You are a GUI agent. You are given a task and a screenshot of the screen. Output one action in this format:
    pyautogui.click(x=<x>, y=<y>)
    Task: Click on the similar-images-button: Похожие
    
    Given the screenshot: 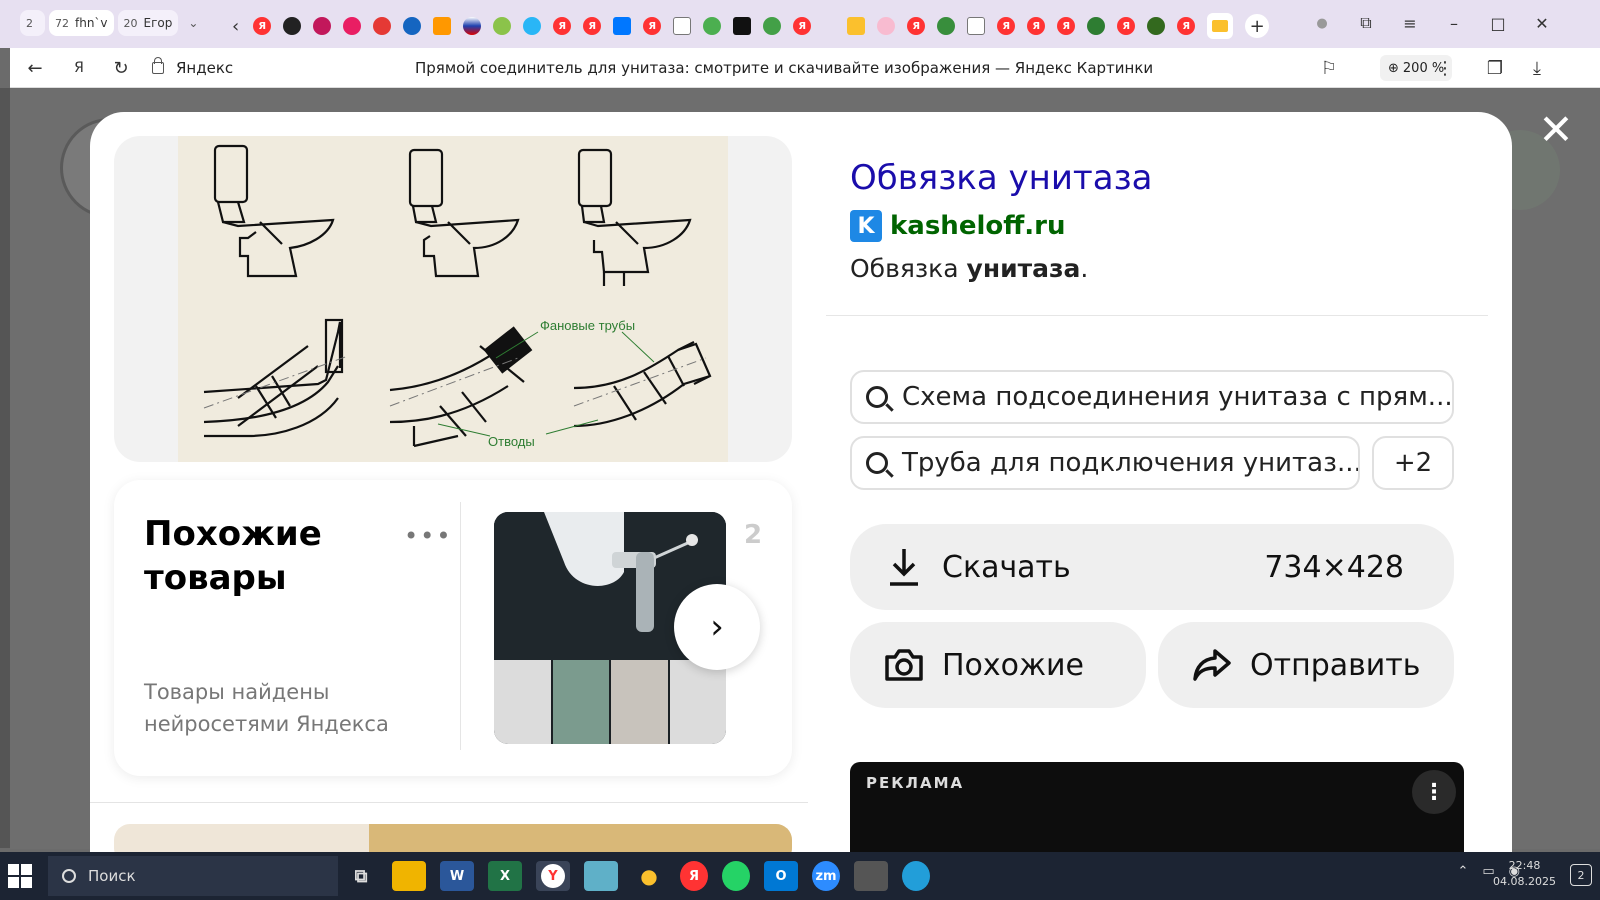 What is the action you would take?
    pyautogui.click(x=998, y=665)
    